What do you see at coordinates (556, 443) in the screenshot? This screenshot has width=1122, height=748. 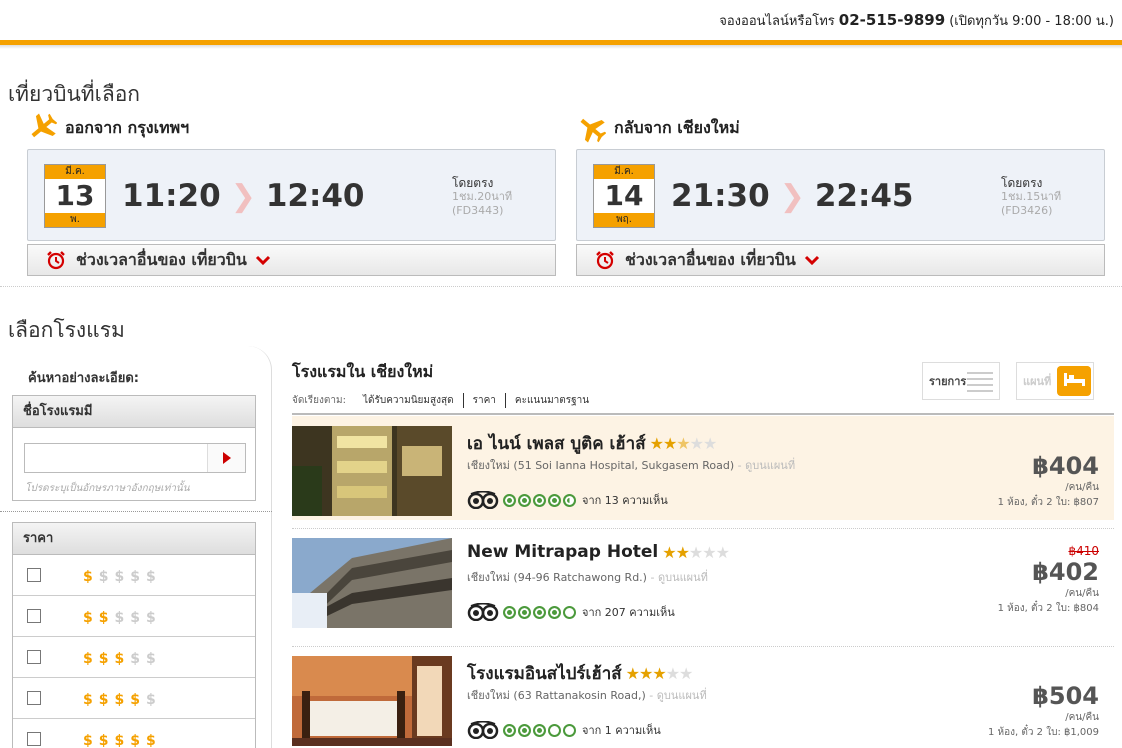 I see `hotel-name-text: เอ ไนน์ เพลส บูติค เฮ้าส์` at bounding box center [556, 443].